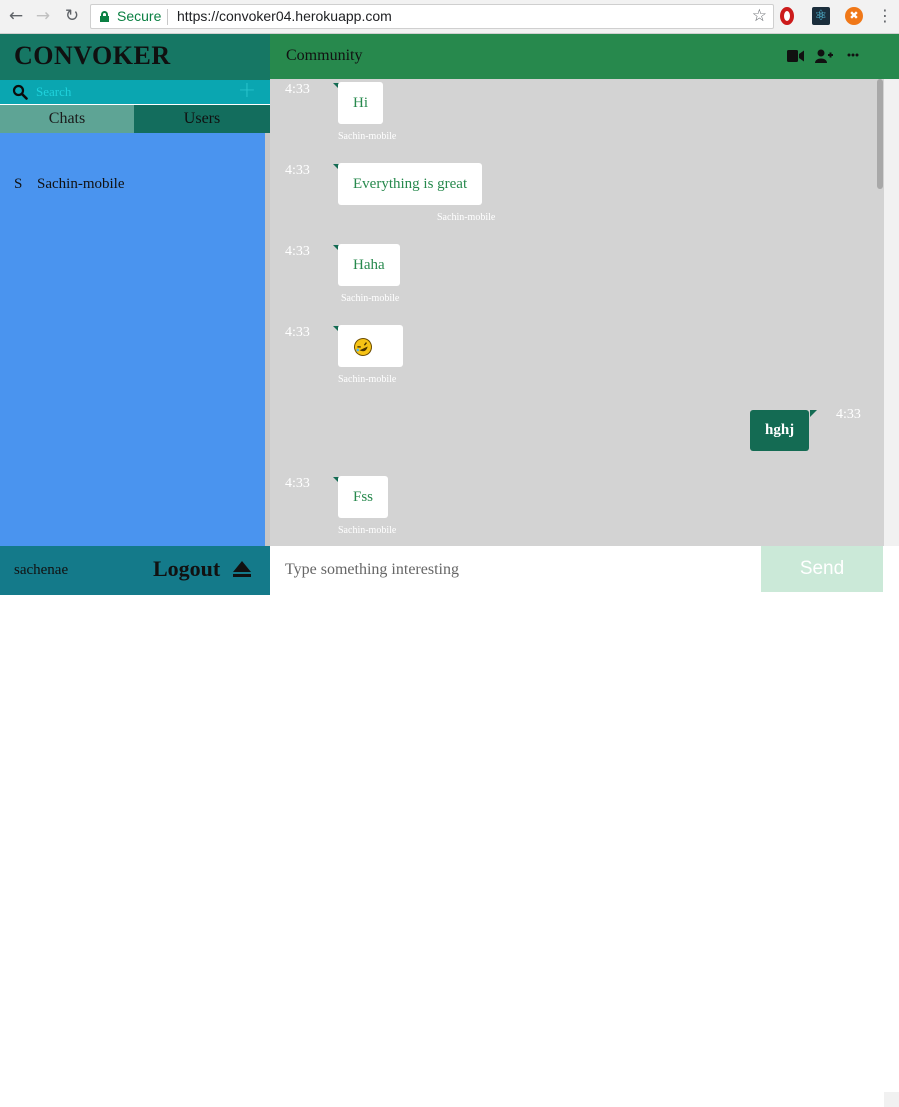 The height and width of the screenshot is (1107, 899). I want to click on lock-icon, so click(104, 16).